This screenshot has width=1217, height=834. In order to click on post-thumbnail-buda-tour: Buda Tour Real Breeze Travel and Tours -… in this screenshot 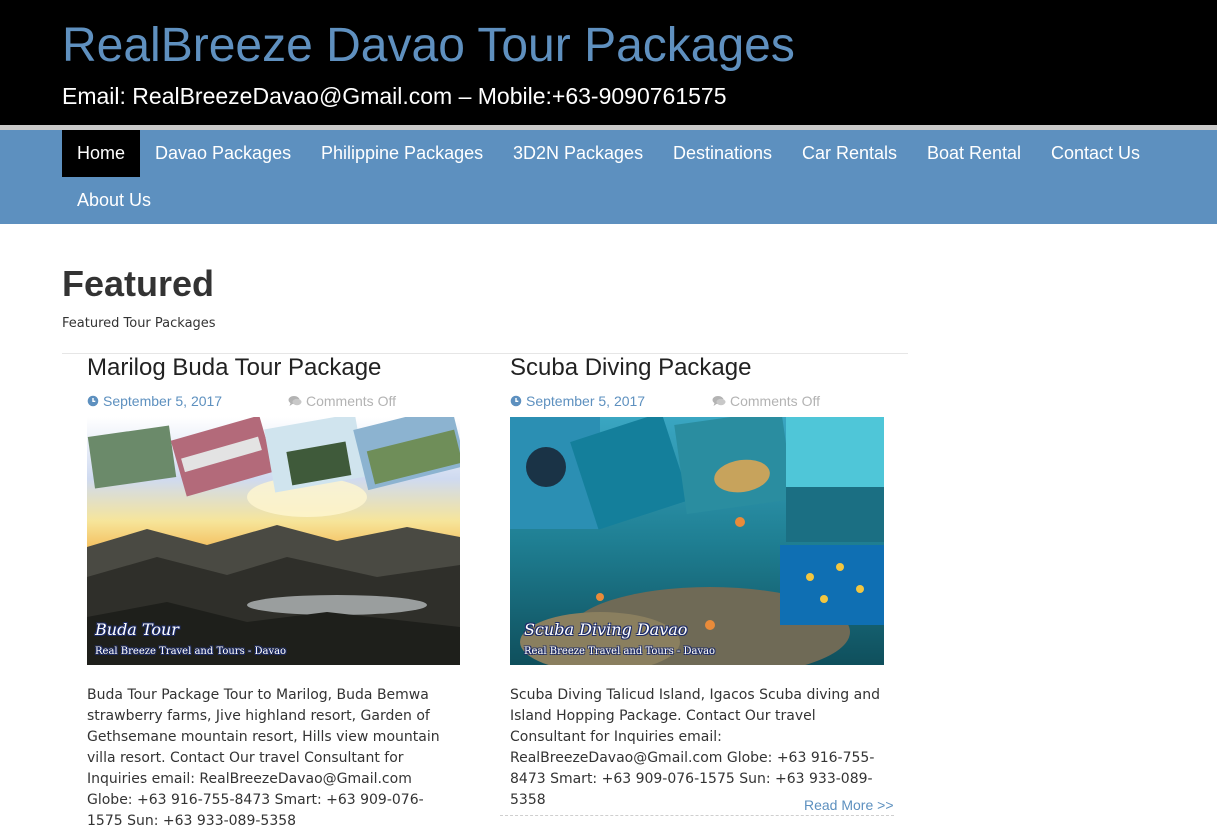, I will do `click(273, 541)`.